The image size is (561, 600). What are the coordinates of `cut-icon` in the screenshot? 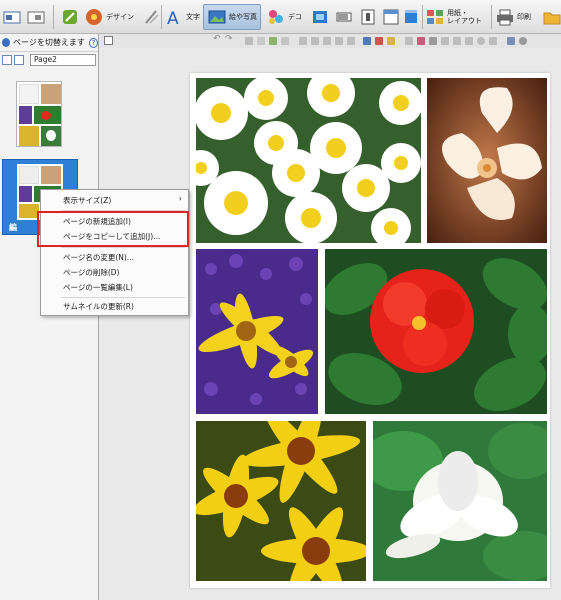 It's located at (249, 41).